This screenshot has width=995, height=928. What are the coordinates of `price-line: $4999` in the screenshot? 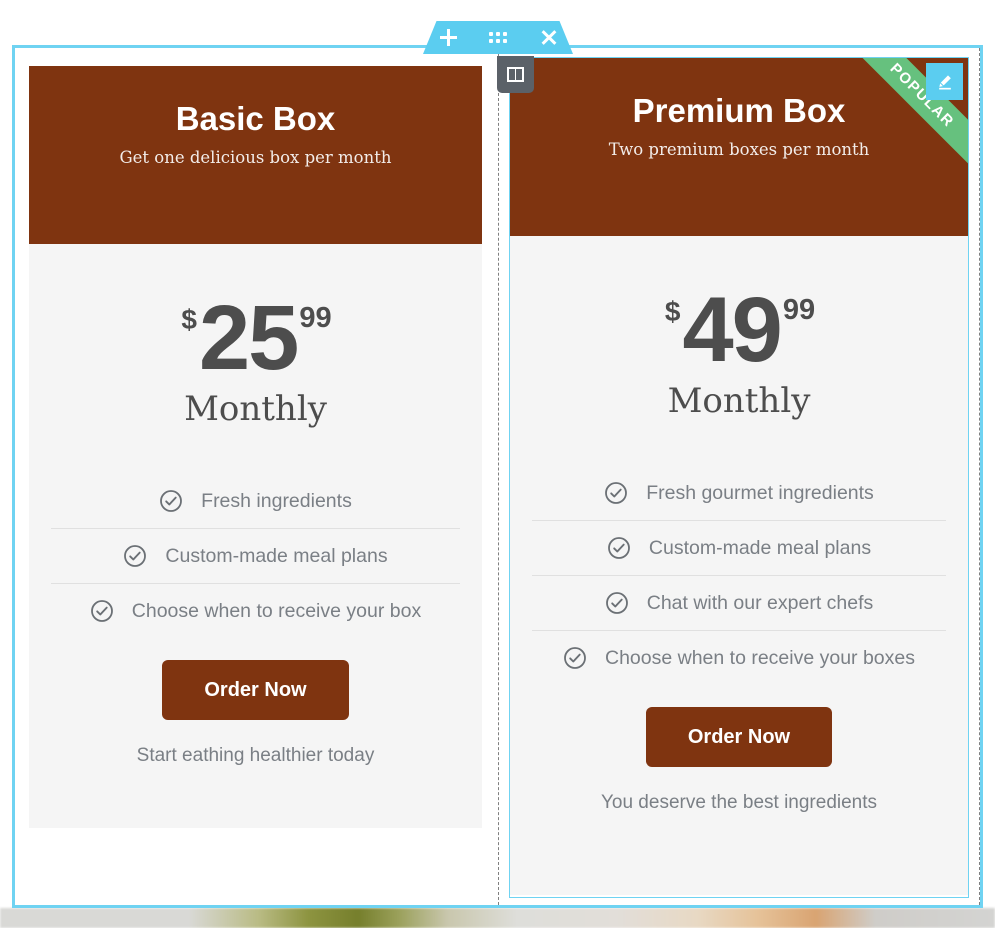 It's located at (740, 330).